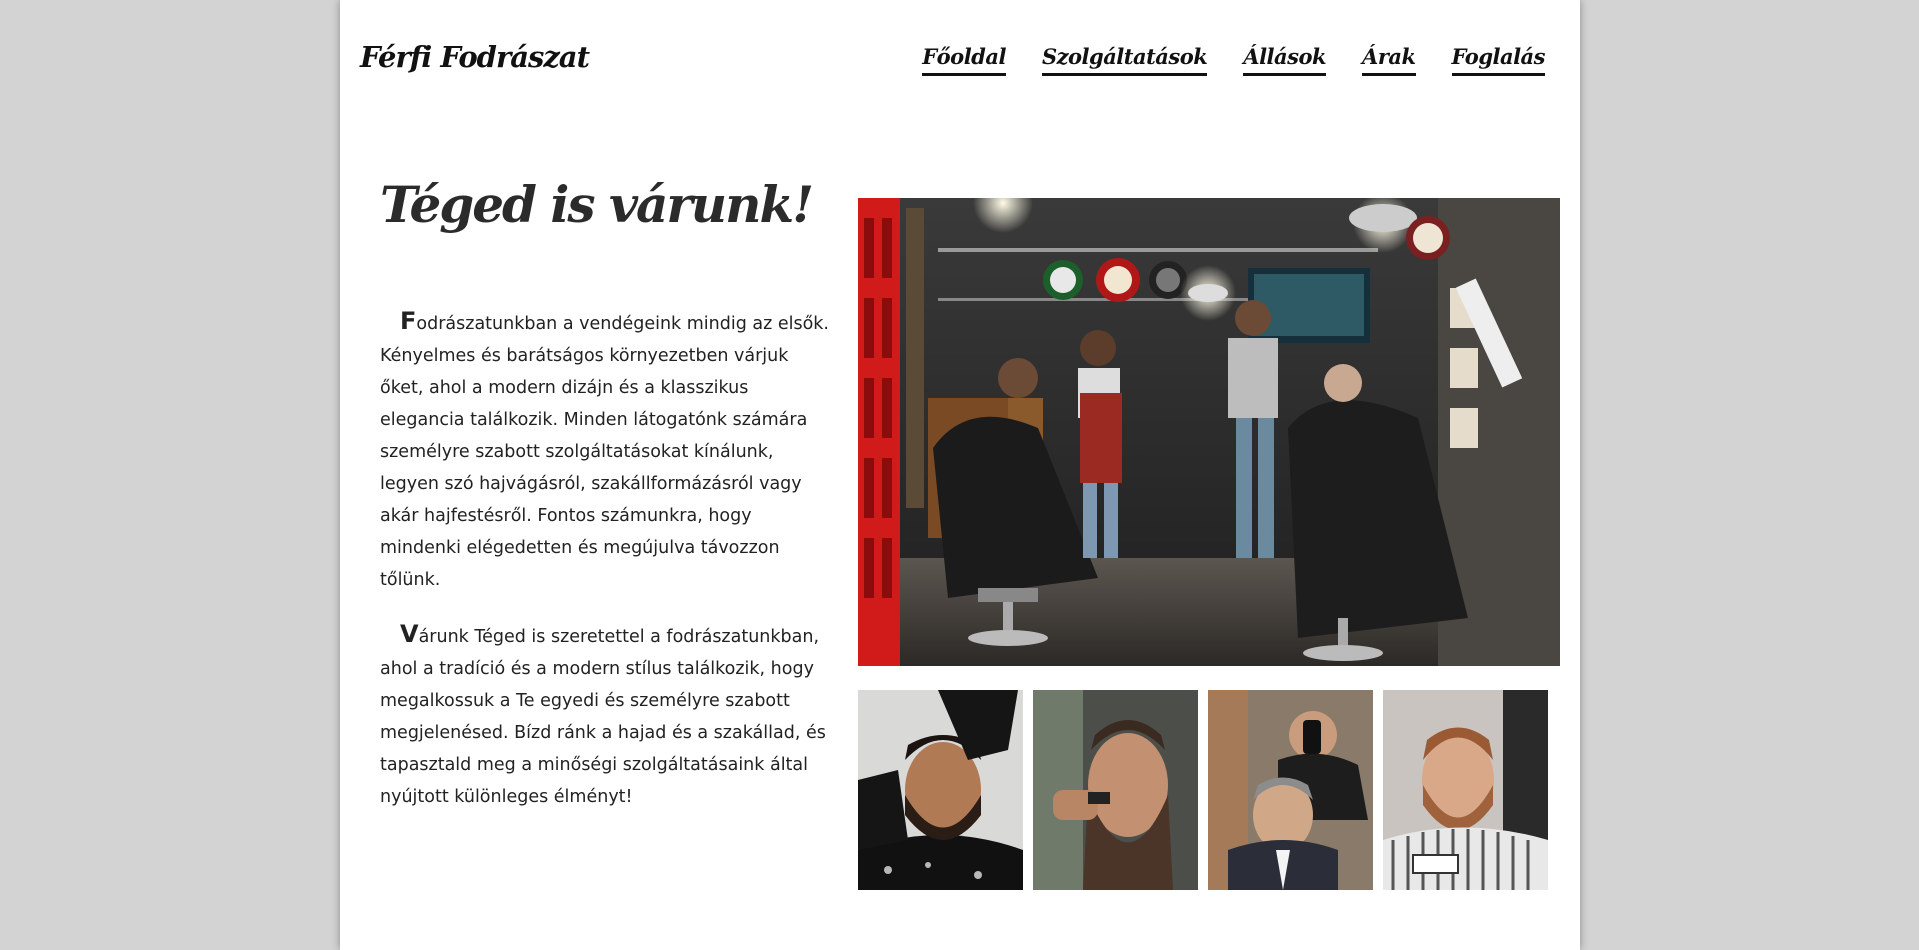 Image resolution: width=1919 pixels, height=950 pixels. Describe the element at coordinates (1203, 790) in the screenshot. I see `gallery-thumbnails` at that location.